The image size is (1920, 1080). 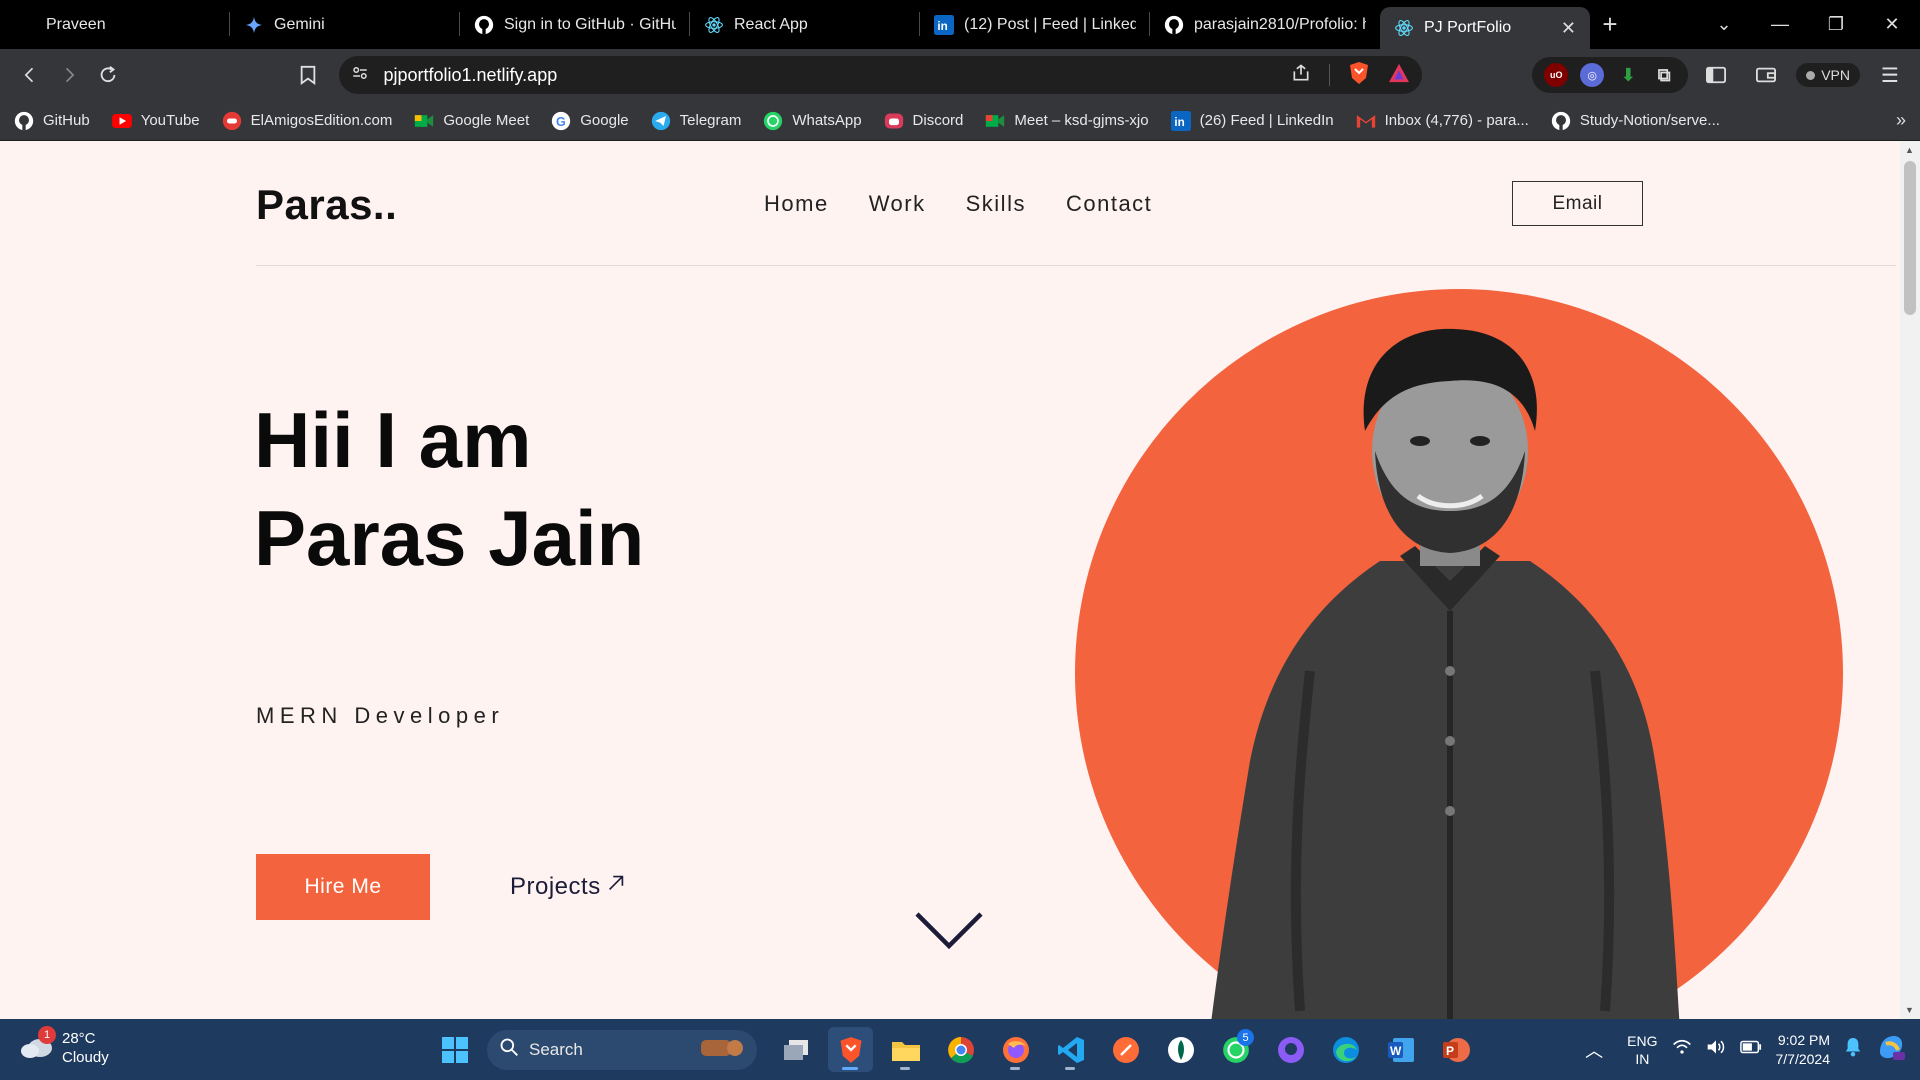 What do you see at coordinates (1724, 24) in the screenshot?
I see `tab-search-chevron-icon: ⌄` at bounding box center [1724, 24].